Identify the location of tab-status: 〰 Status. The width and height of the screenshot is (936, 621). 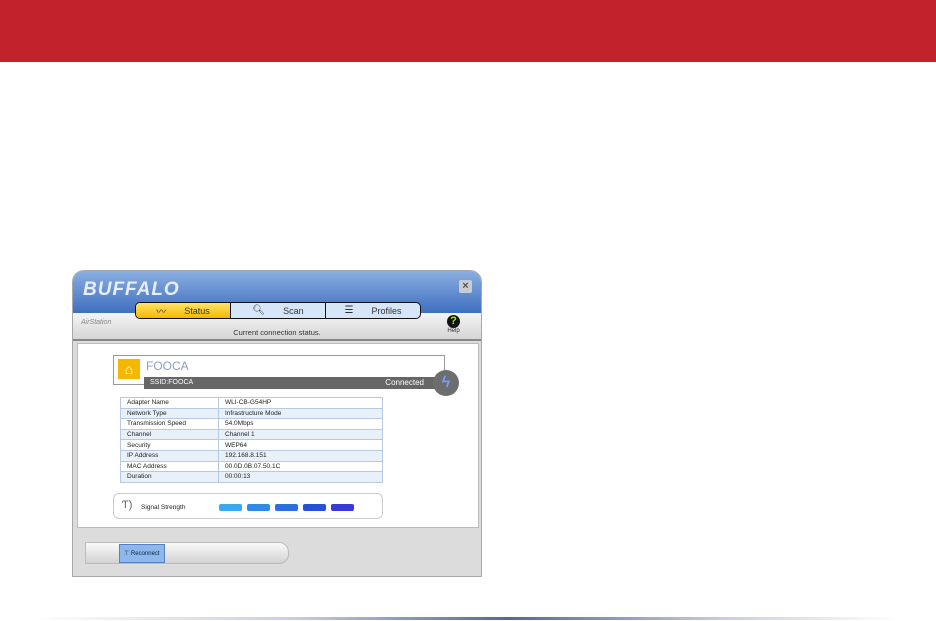
(183, 310).